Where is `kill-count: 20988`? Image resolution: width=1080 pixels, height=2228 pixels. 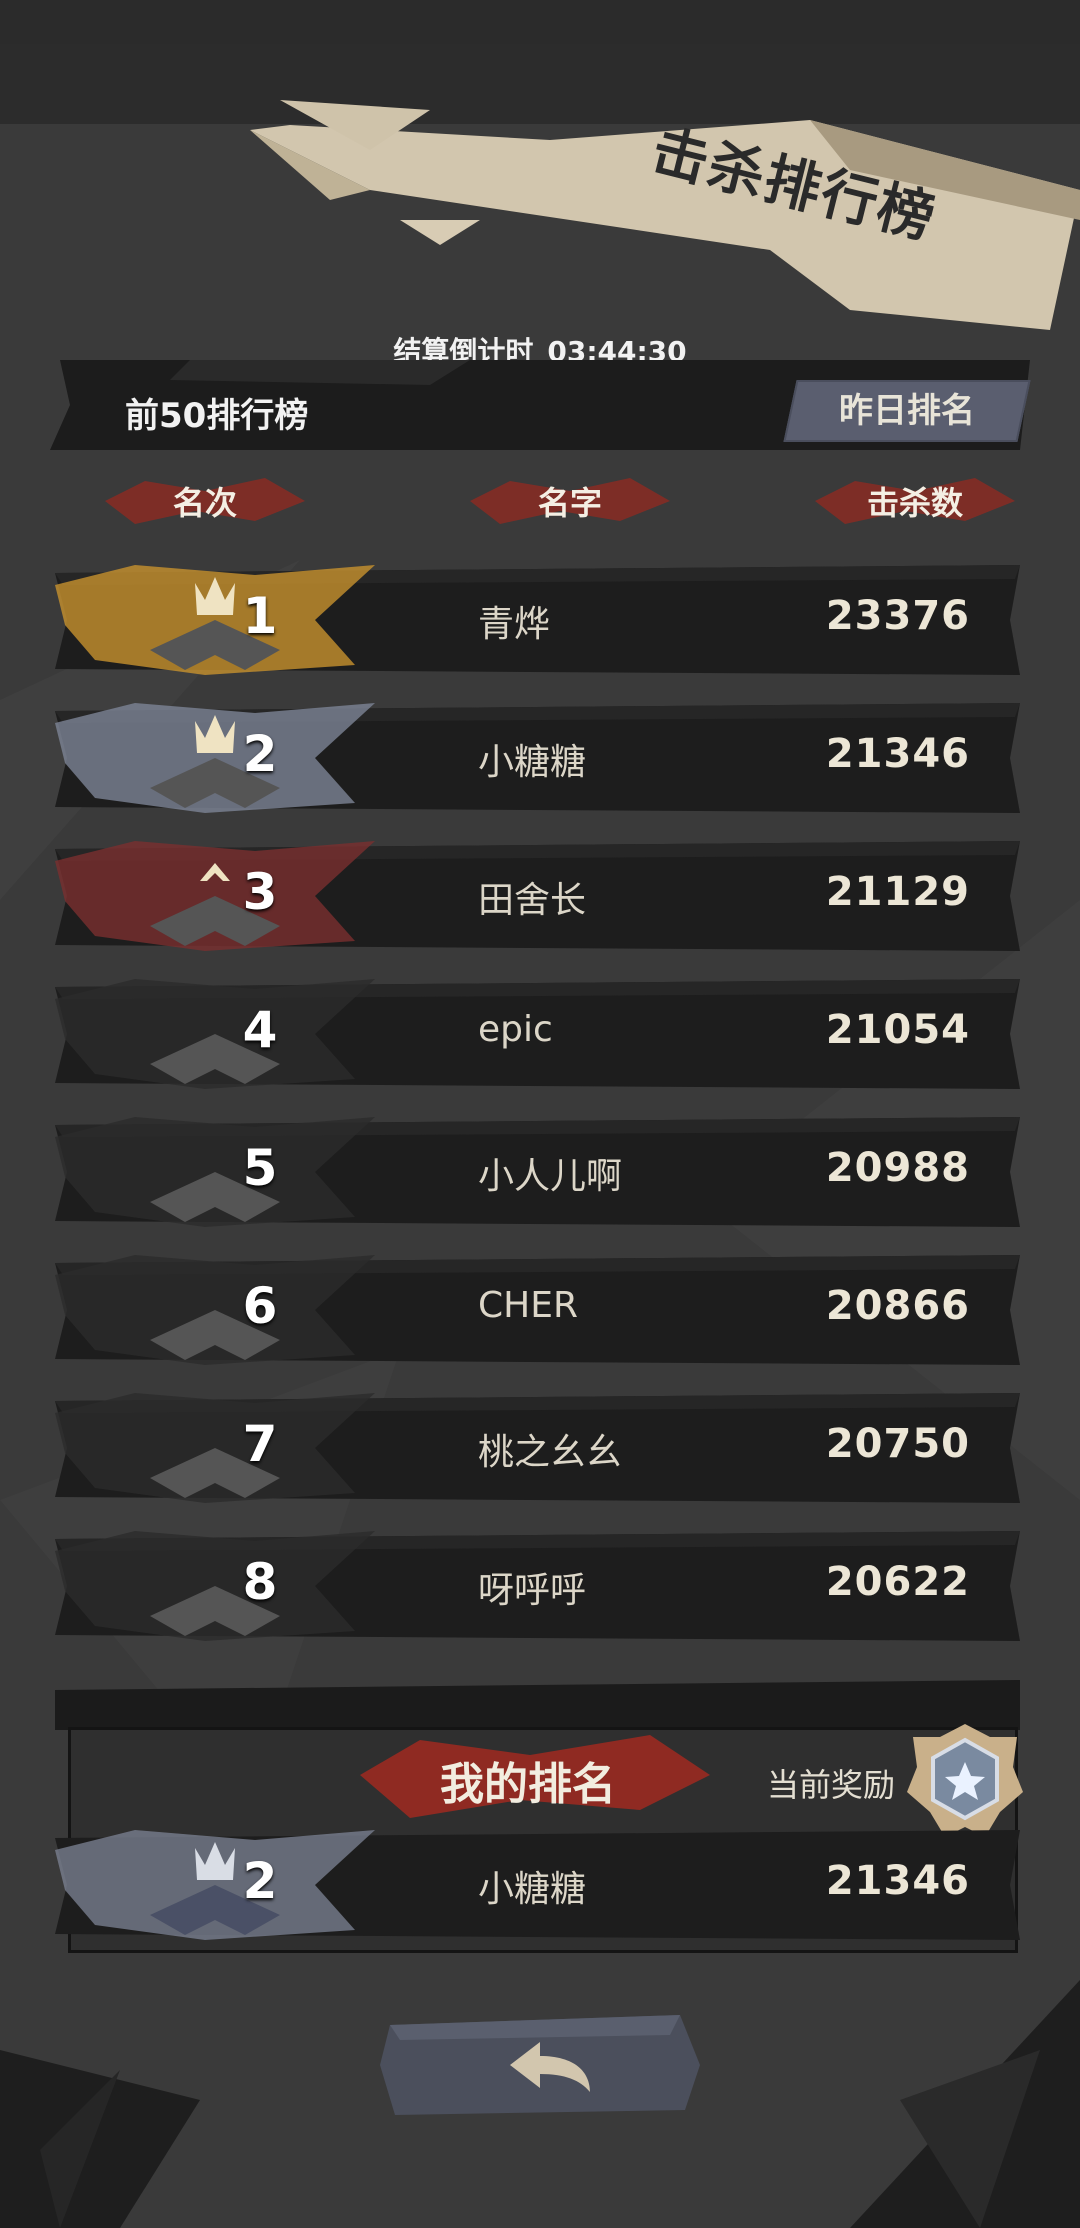
kill-count: 20988 is located at coordinates (897, 1168).